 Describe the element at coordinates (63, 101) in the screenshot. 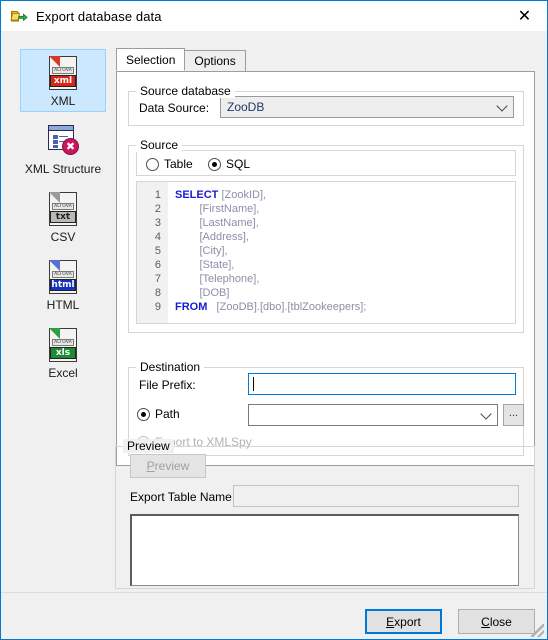

I see `sidebar-item-label: XML` at that location.